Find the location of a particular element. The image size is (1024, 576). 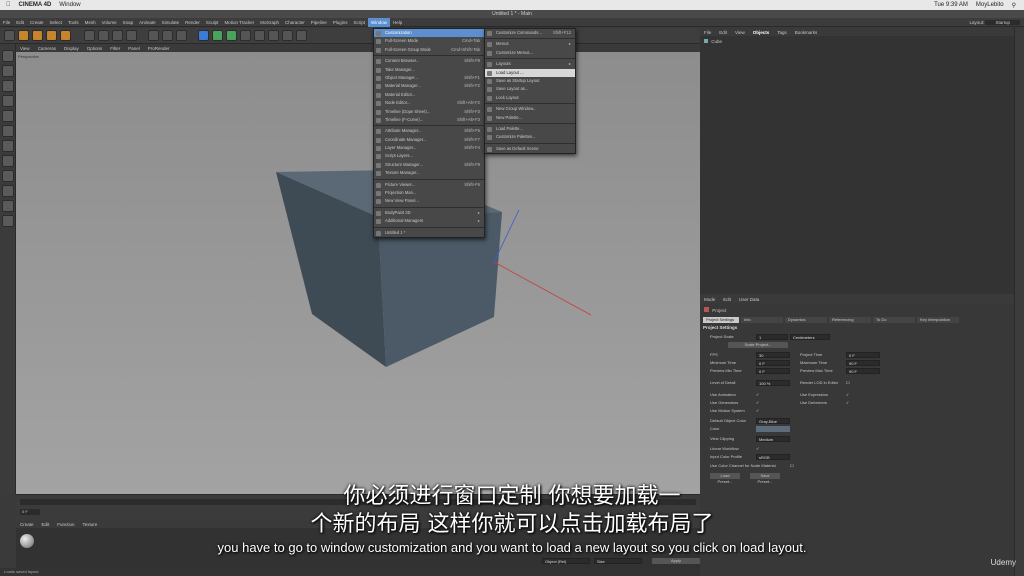

menu-item-layer-manager: Layer Manager... Shift+F4 is located at coordinates (429, 148).